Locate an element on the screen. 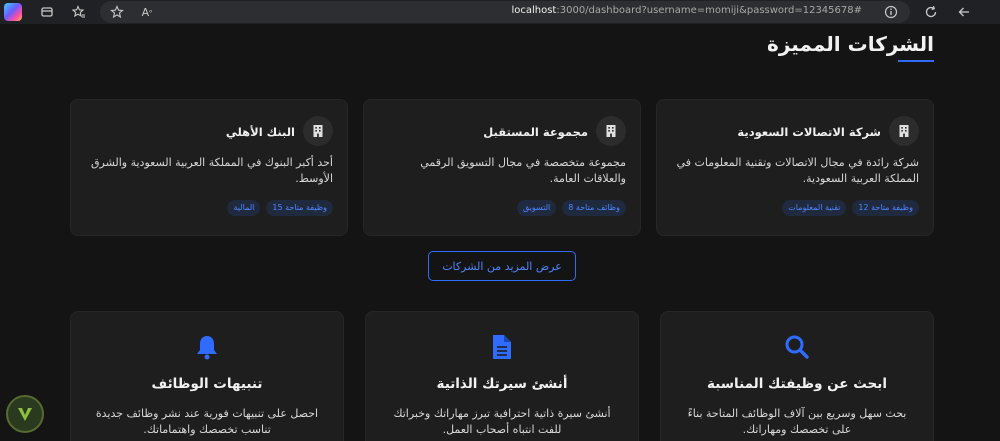 The width and height of the screenshot is (1000, 441). company-tags: 8 وظائف متاحة التسويق is located at coordinates (571, 208).